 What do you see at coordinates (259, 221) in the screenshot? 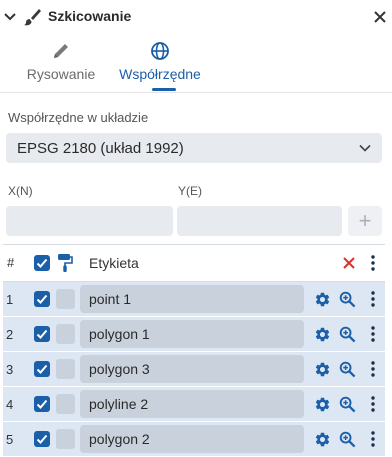
I see `y-coordinate-input` at bounding box center [259, 221].